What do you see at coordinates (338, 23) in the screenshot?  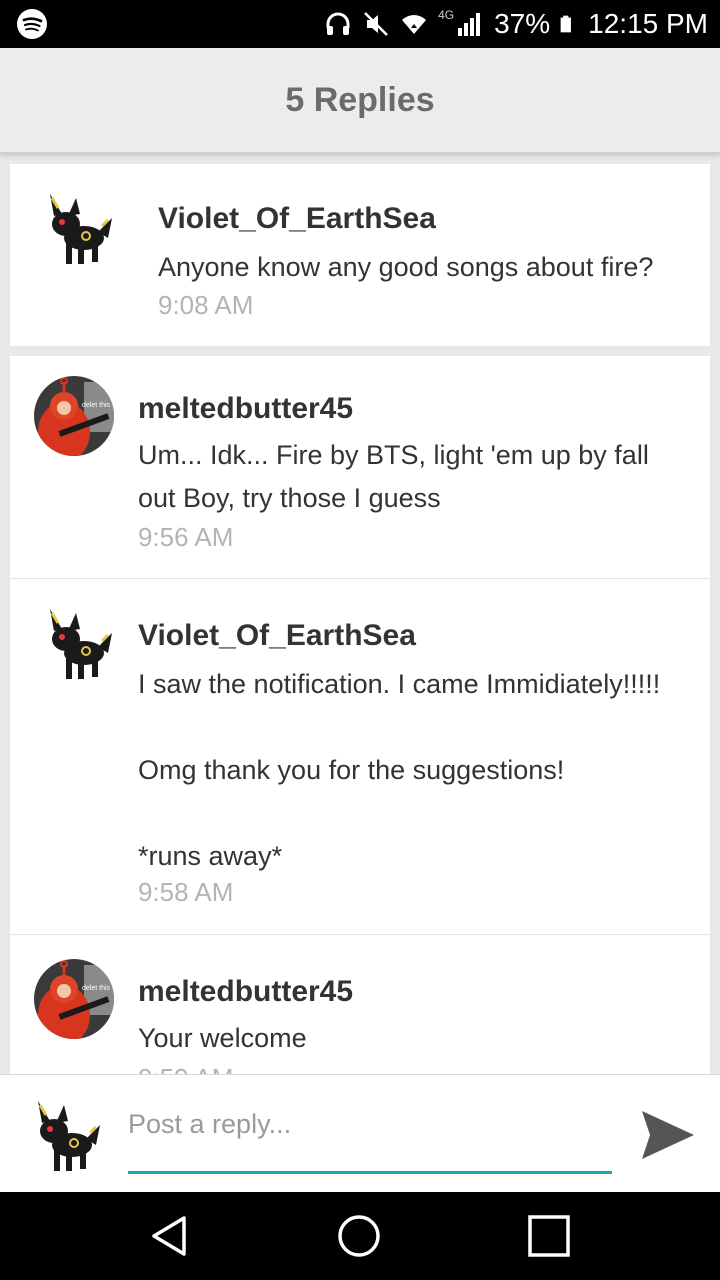 I see `headphones-icon` at bounding box center [338, 23].